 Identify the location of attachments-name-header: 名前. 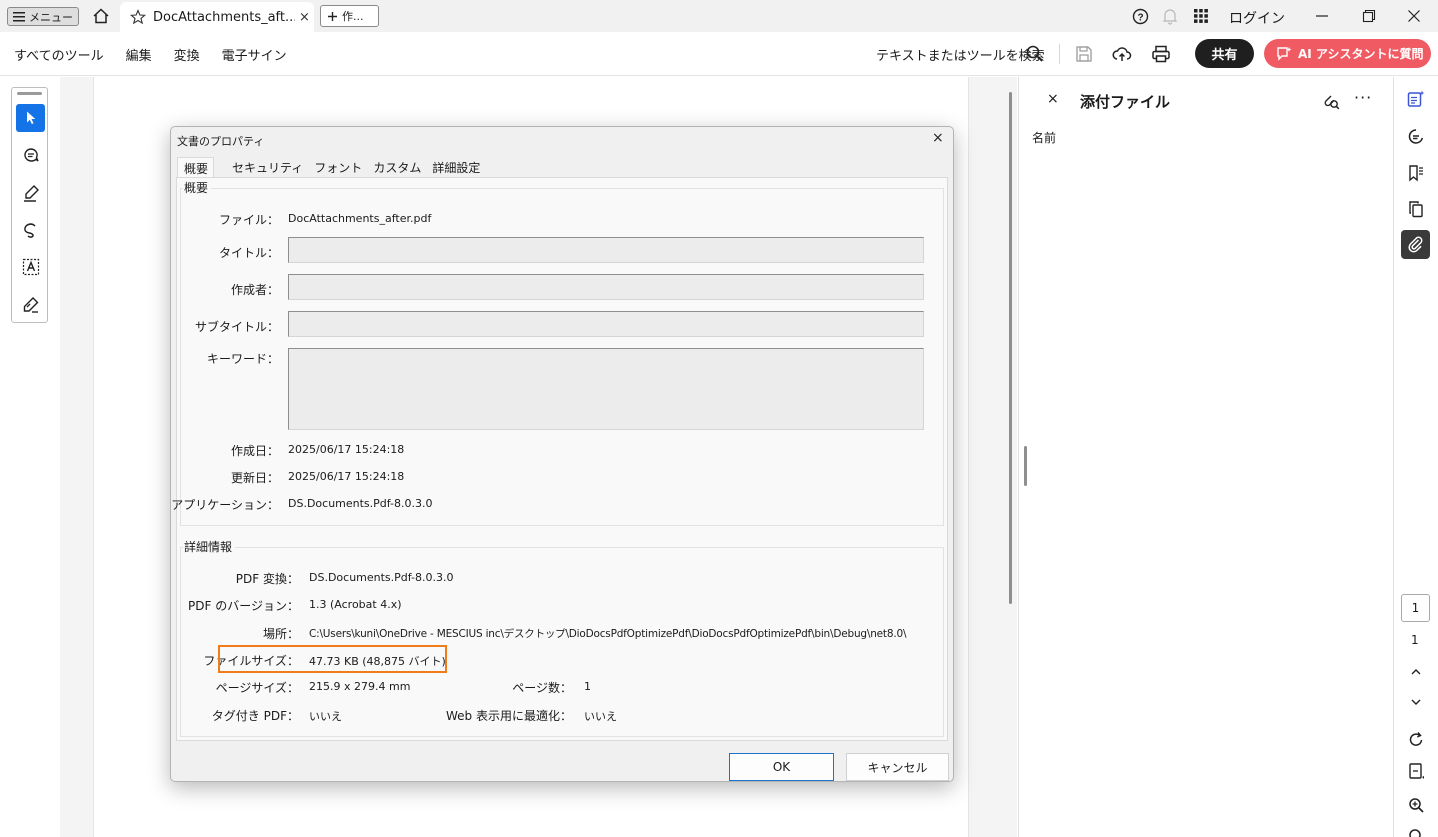
(1044, 137).